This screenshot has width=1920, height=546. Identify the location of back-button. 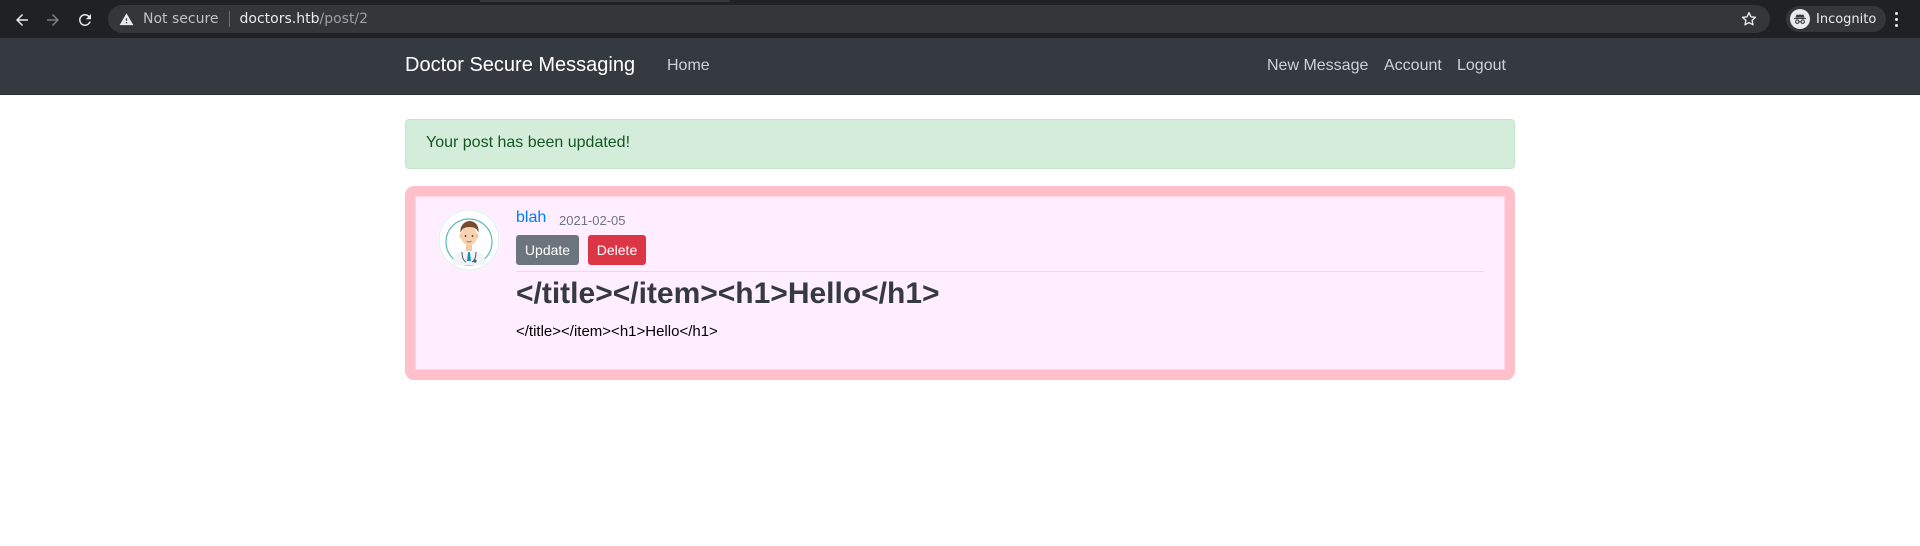
(22, 20).